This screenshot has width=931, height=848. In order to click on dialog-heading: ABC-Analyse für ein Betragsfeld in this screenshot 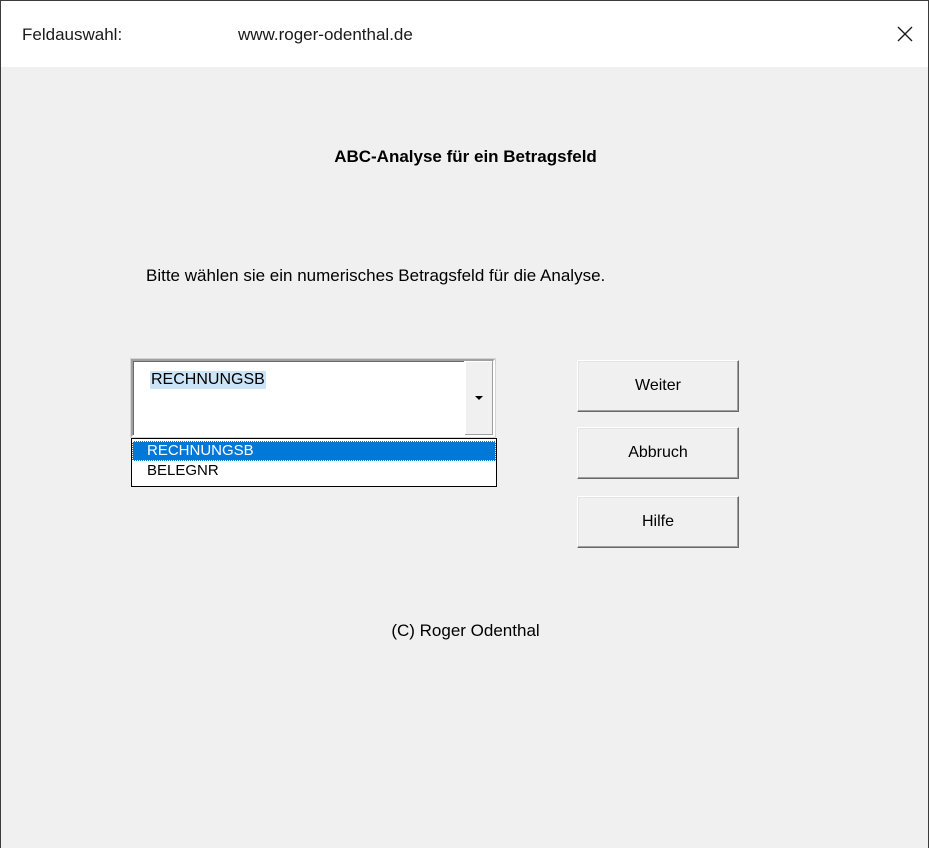, I will do `click(465, 156)`.